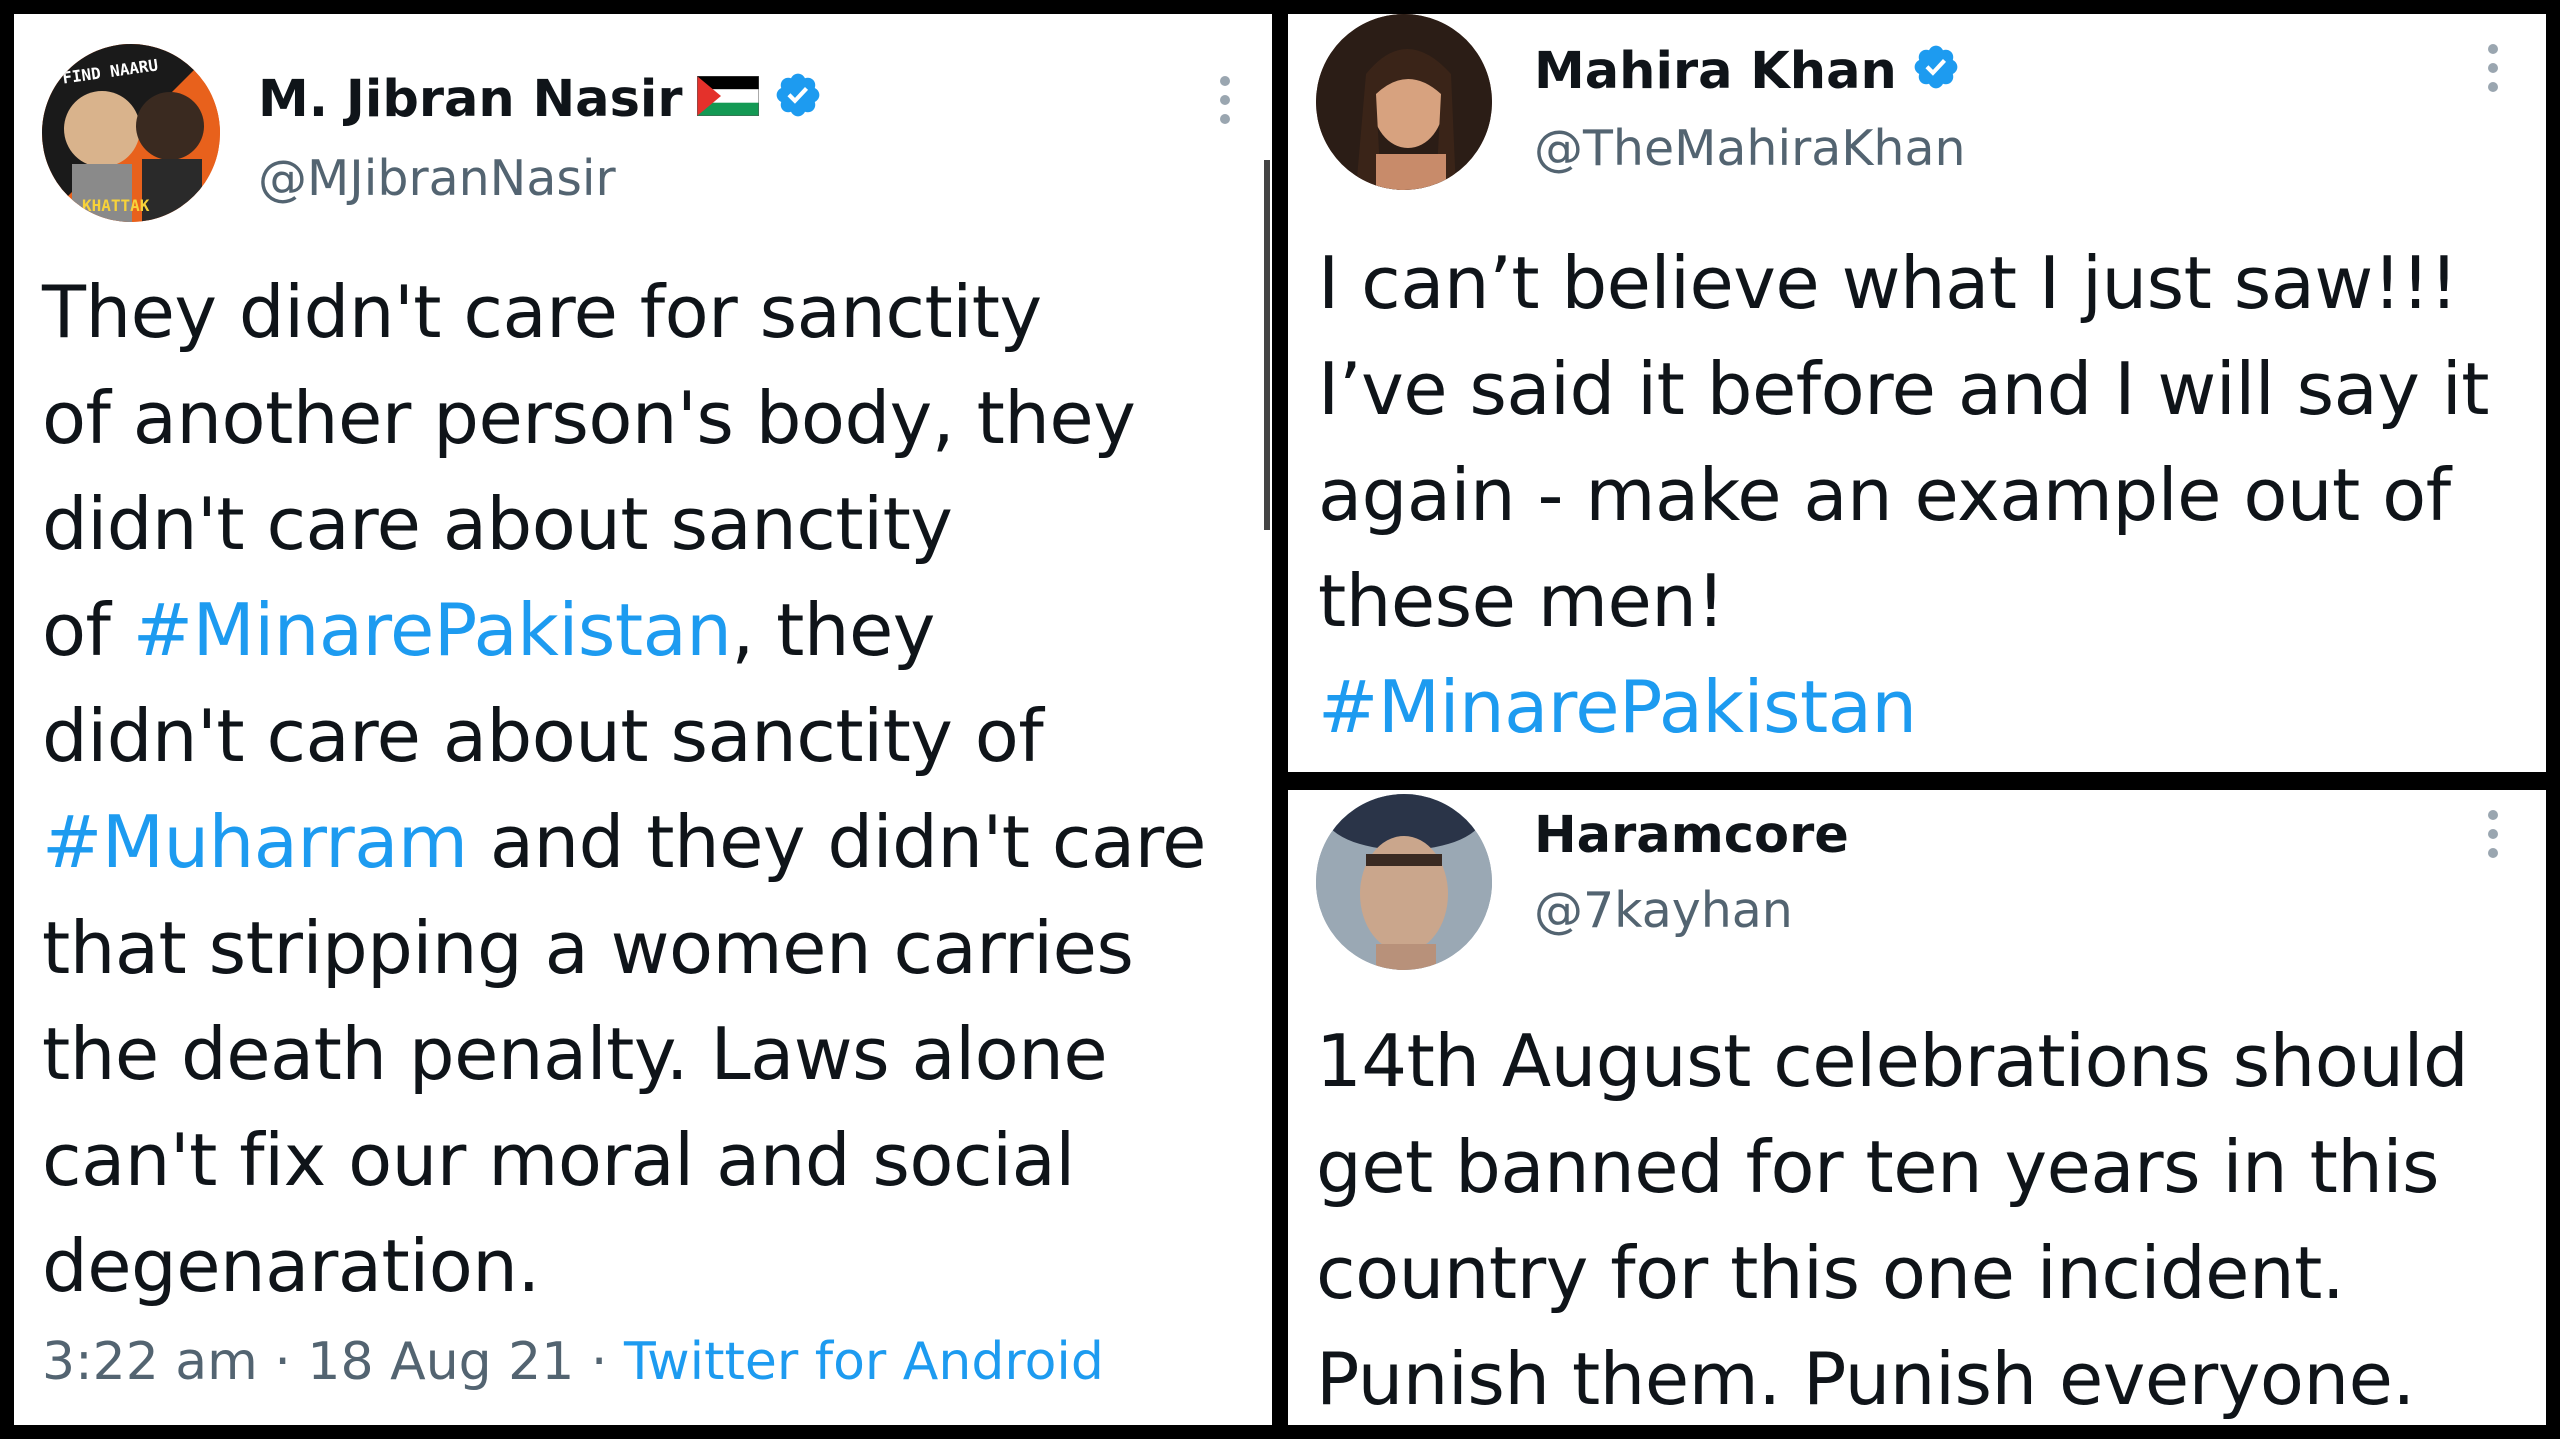 The width and height of the screenshot is (2560, 1439). I want to click on display-name-row: M. Jibran Nasir, so click(540, 99).